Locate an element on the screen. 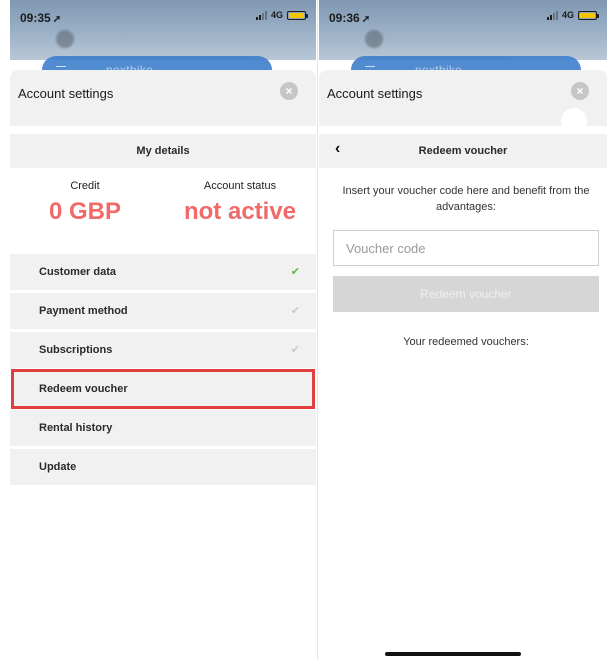 This screenshot has height=660, width=607. account-status-stat: Account status not active is located at coordinates (240, 203).